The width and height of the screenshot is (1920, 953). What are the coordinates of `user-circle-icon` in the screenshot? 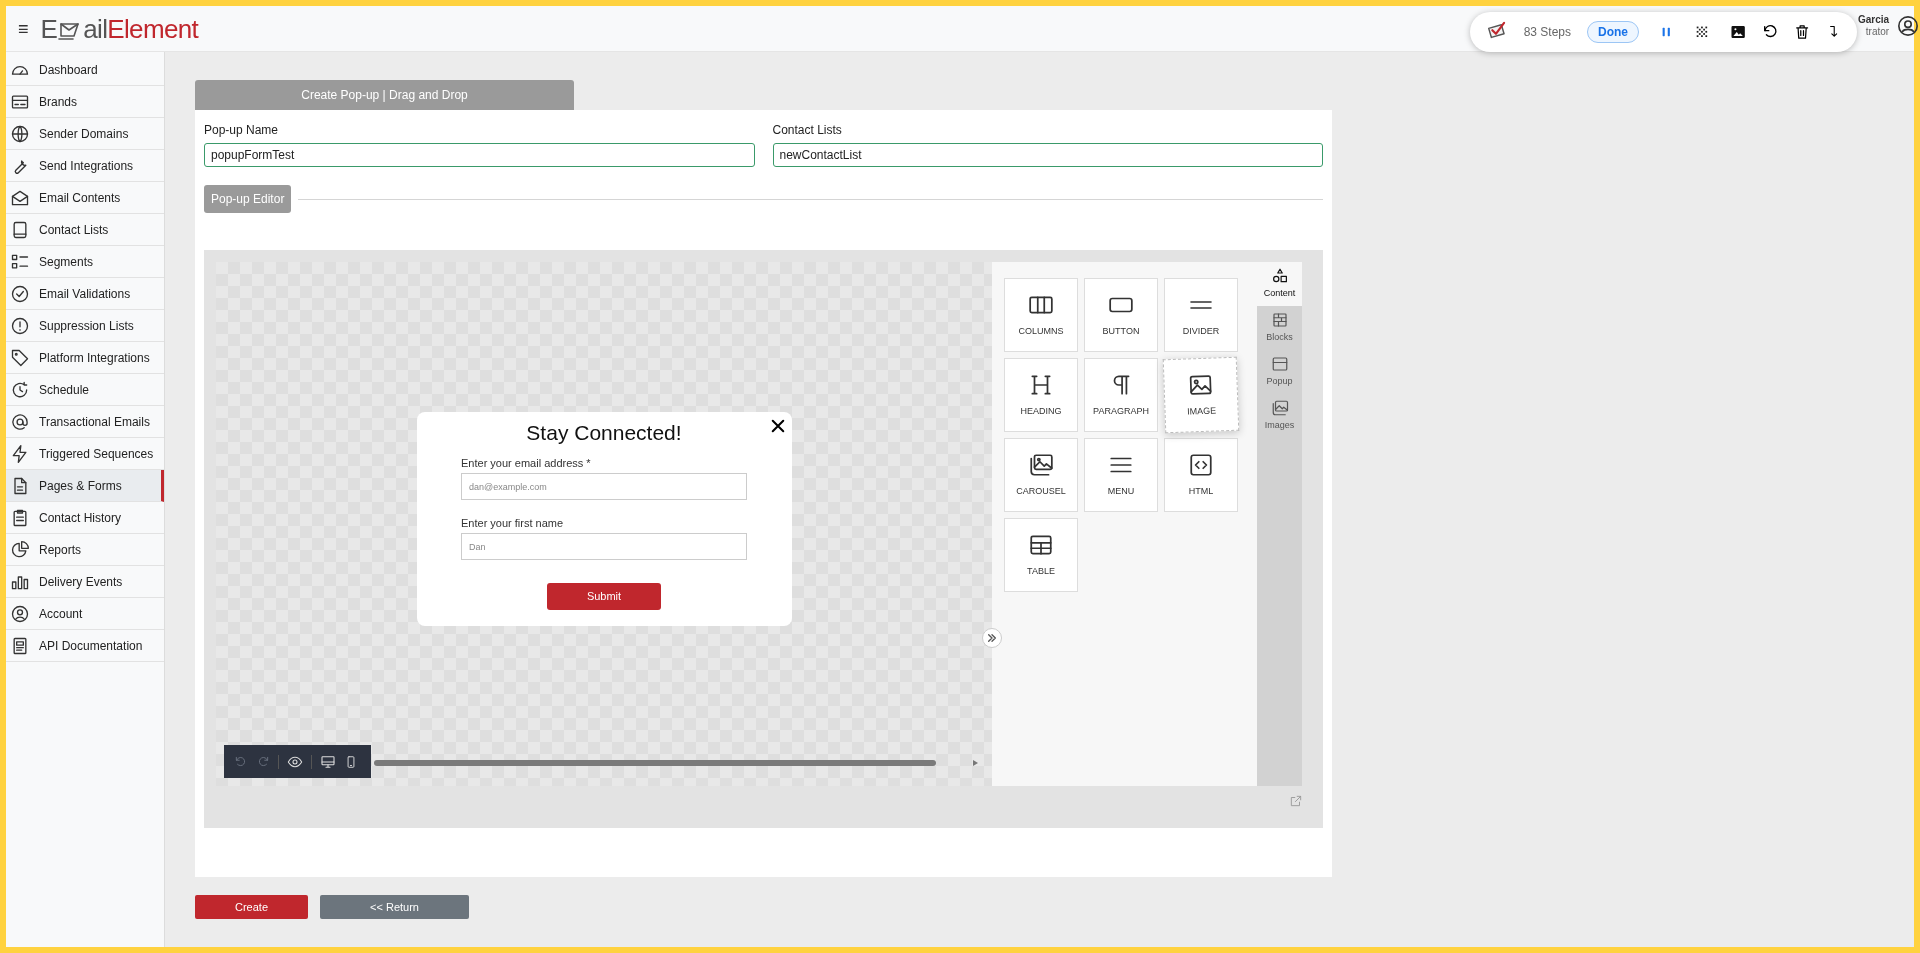 It's located at (20, 613).